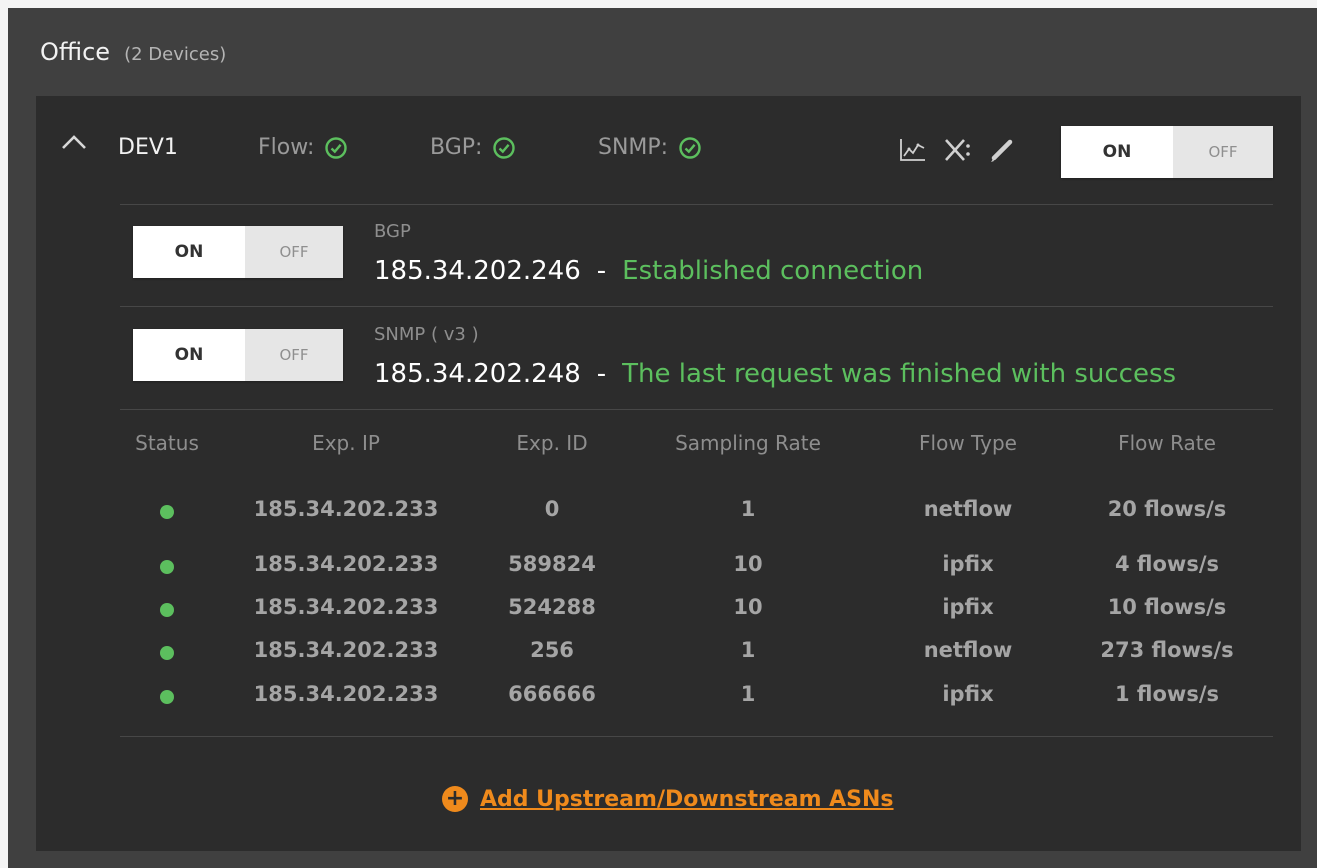  I want to click on bgp-toggle: ON OFF, so click(238, 252).